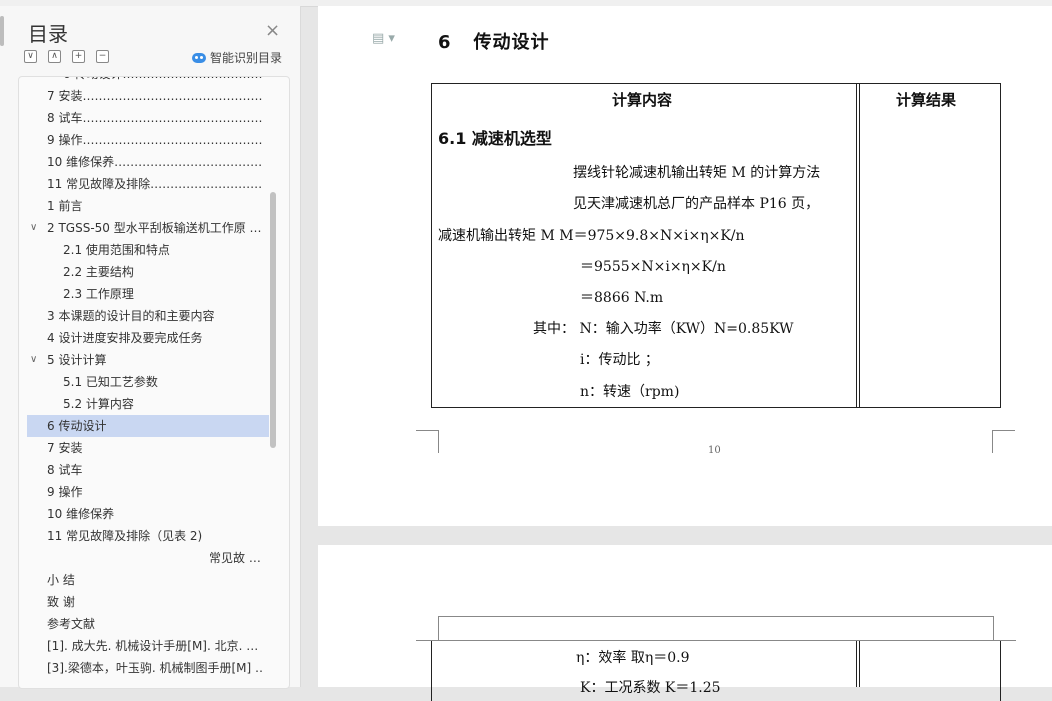 The width and height of the screenshot is (1052, 701). What do you see at coordinates (246, 58) in the screenshot?
I see `smart-recognize-label: 智能识别目录` at bounding box center [246, 58].